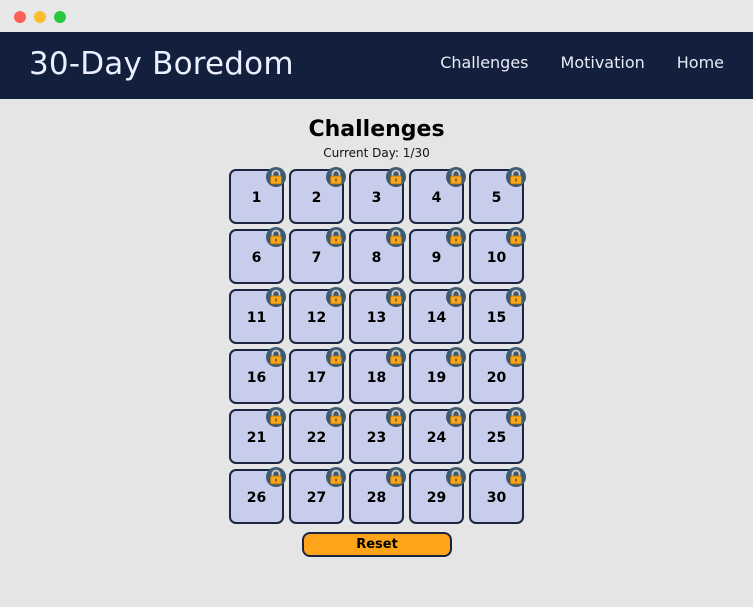 Image resolution: width=753 pixels, height=607 pixels. I want to click on day-number: 27, so click(316, 497).